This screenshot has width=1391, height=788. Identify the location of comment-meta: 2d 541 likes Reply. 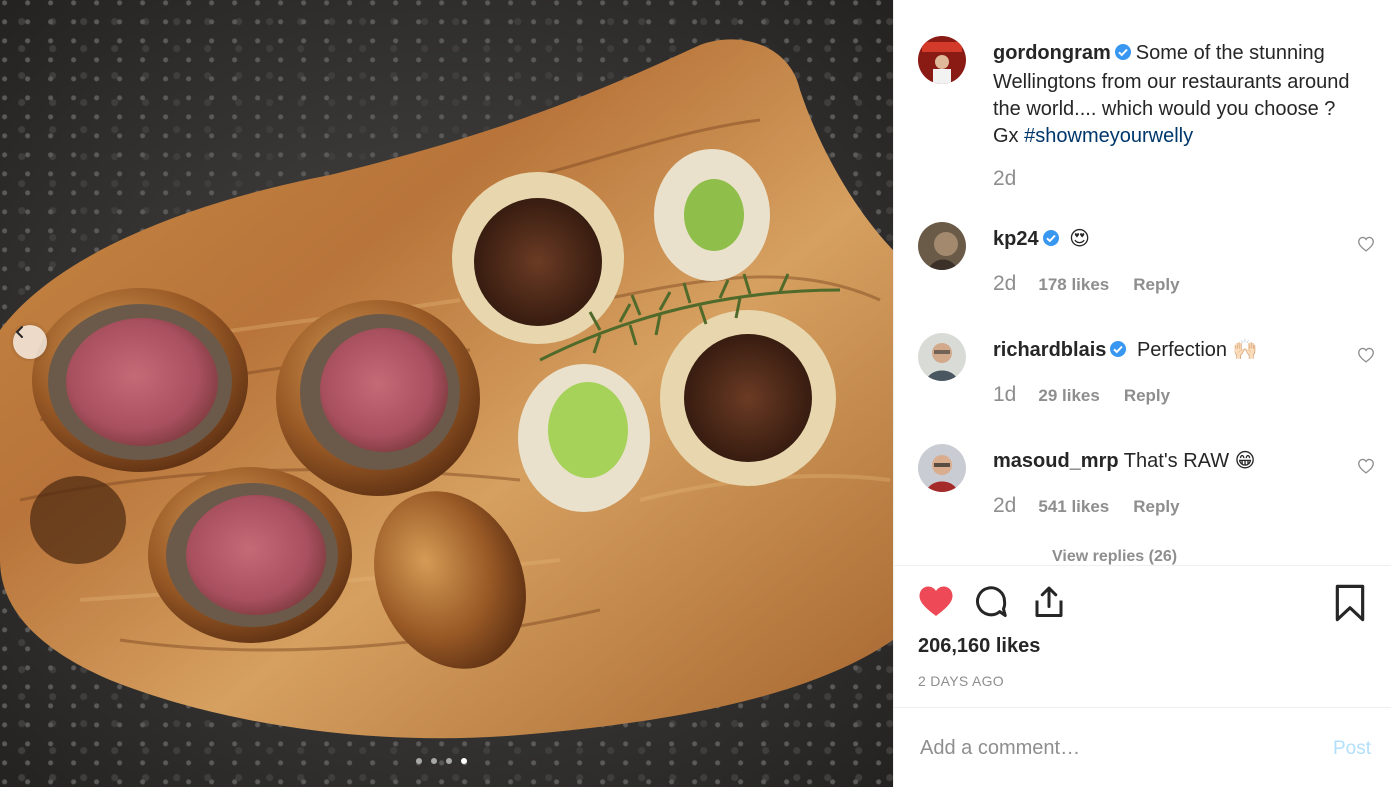
(1086, 506).